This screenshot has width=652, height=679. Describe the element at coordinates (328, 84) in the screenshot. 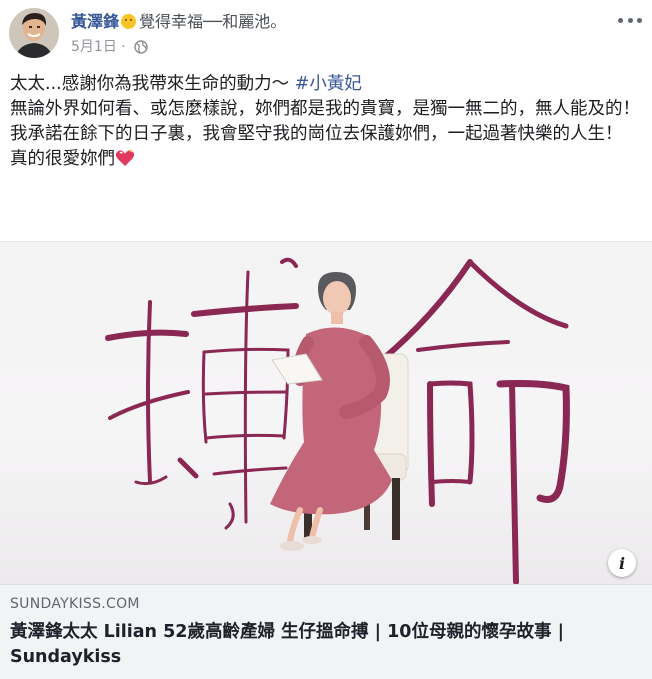

I see `hashtag-link: #小黃妃` at that location.